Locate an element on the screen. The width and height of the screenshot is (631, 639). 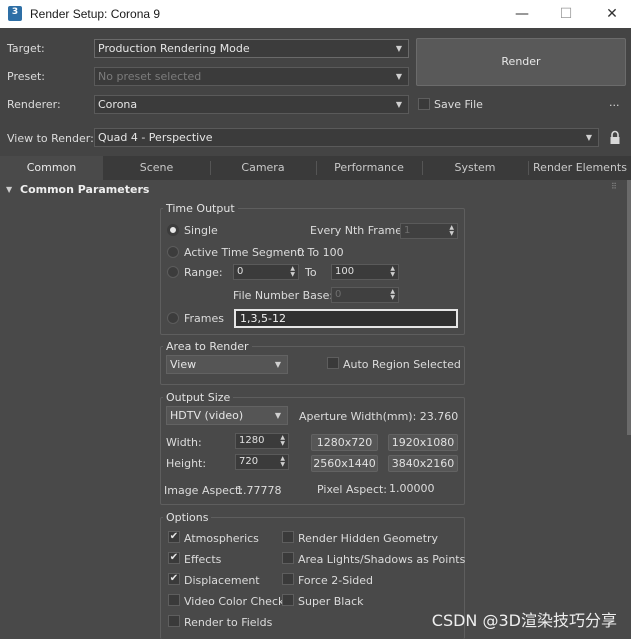
collapse-icon: ▼ is located at coordinates (9, 189).